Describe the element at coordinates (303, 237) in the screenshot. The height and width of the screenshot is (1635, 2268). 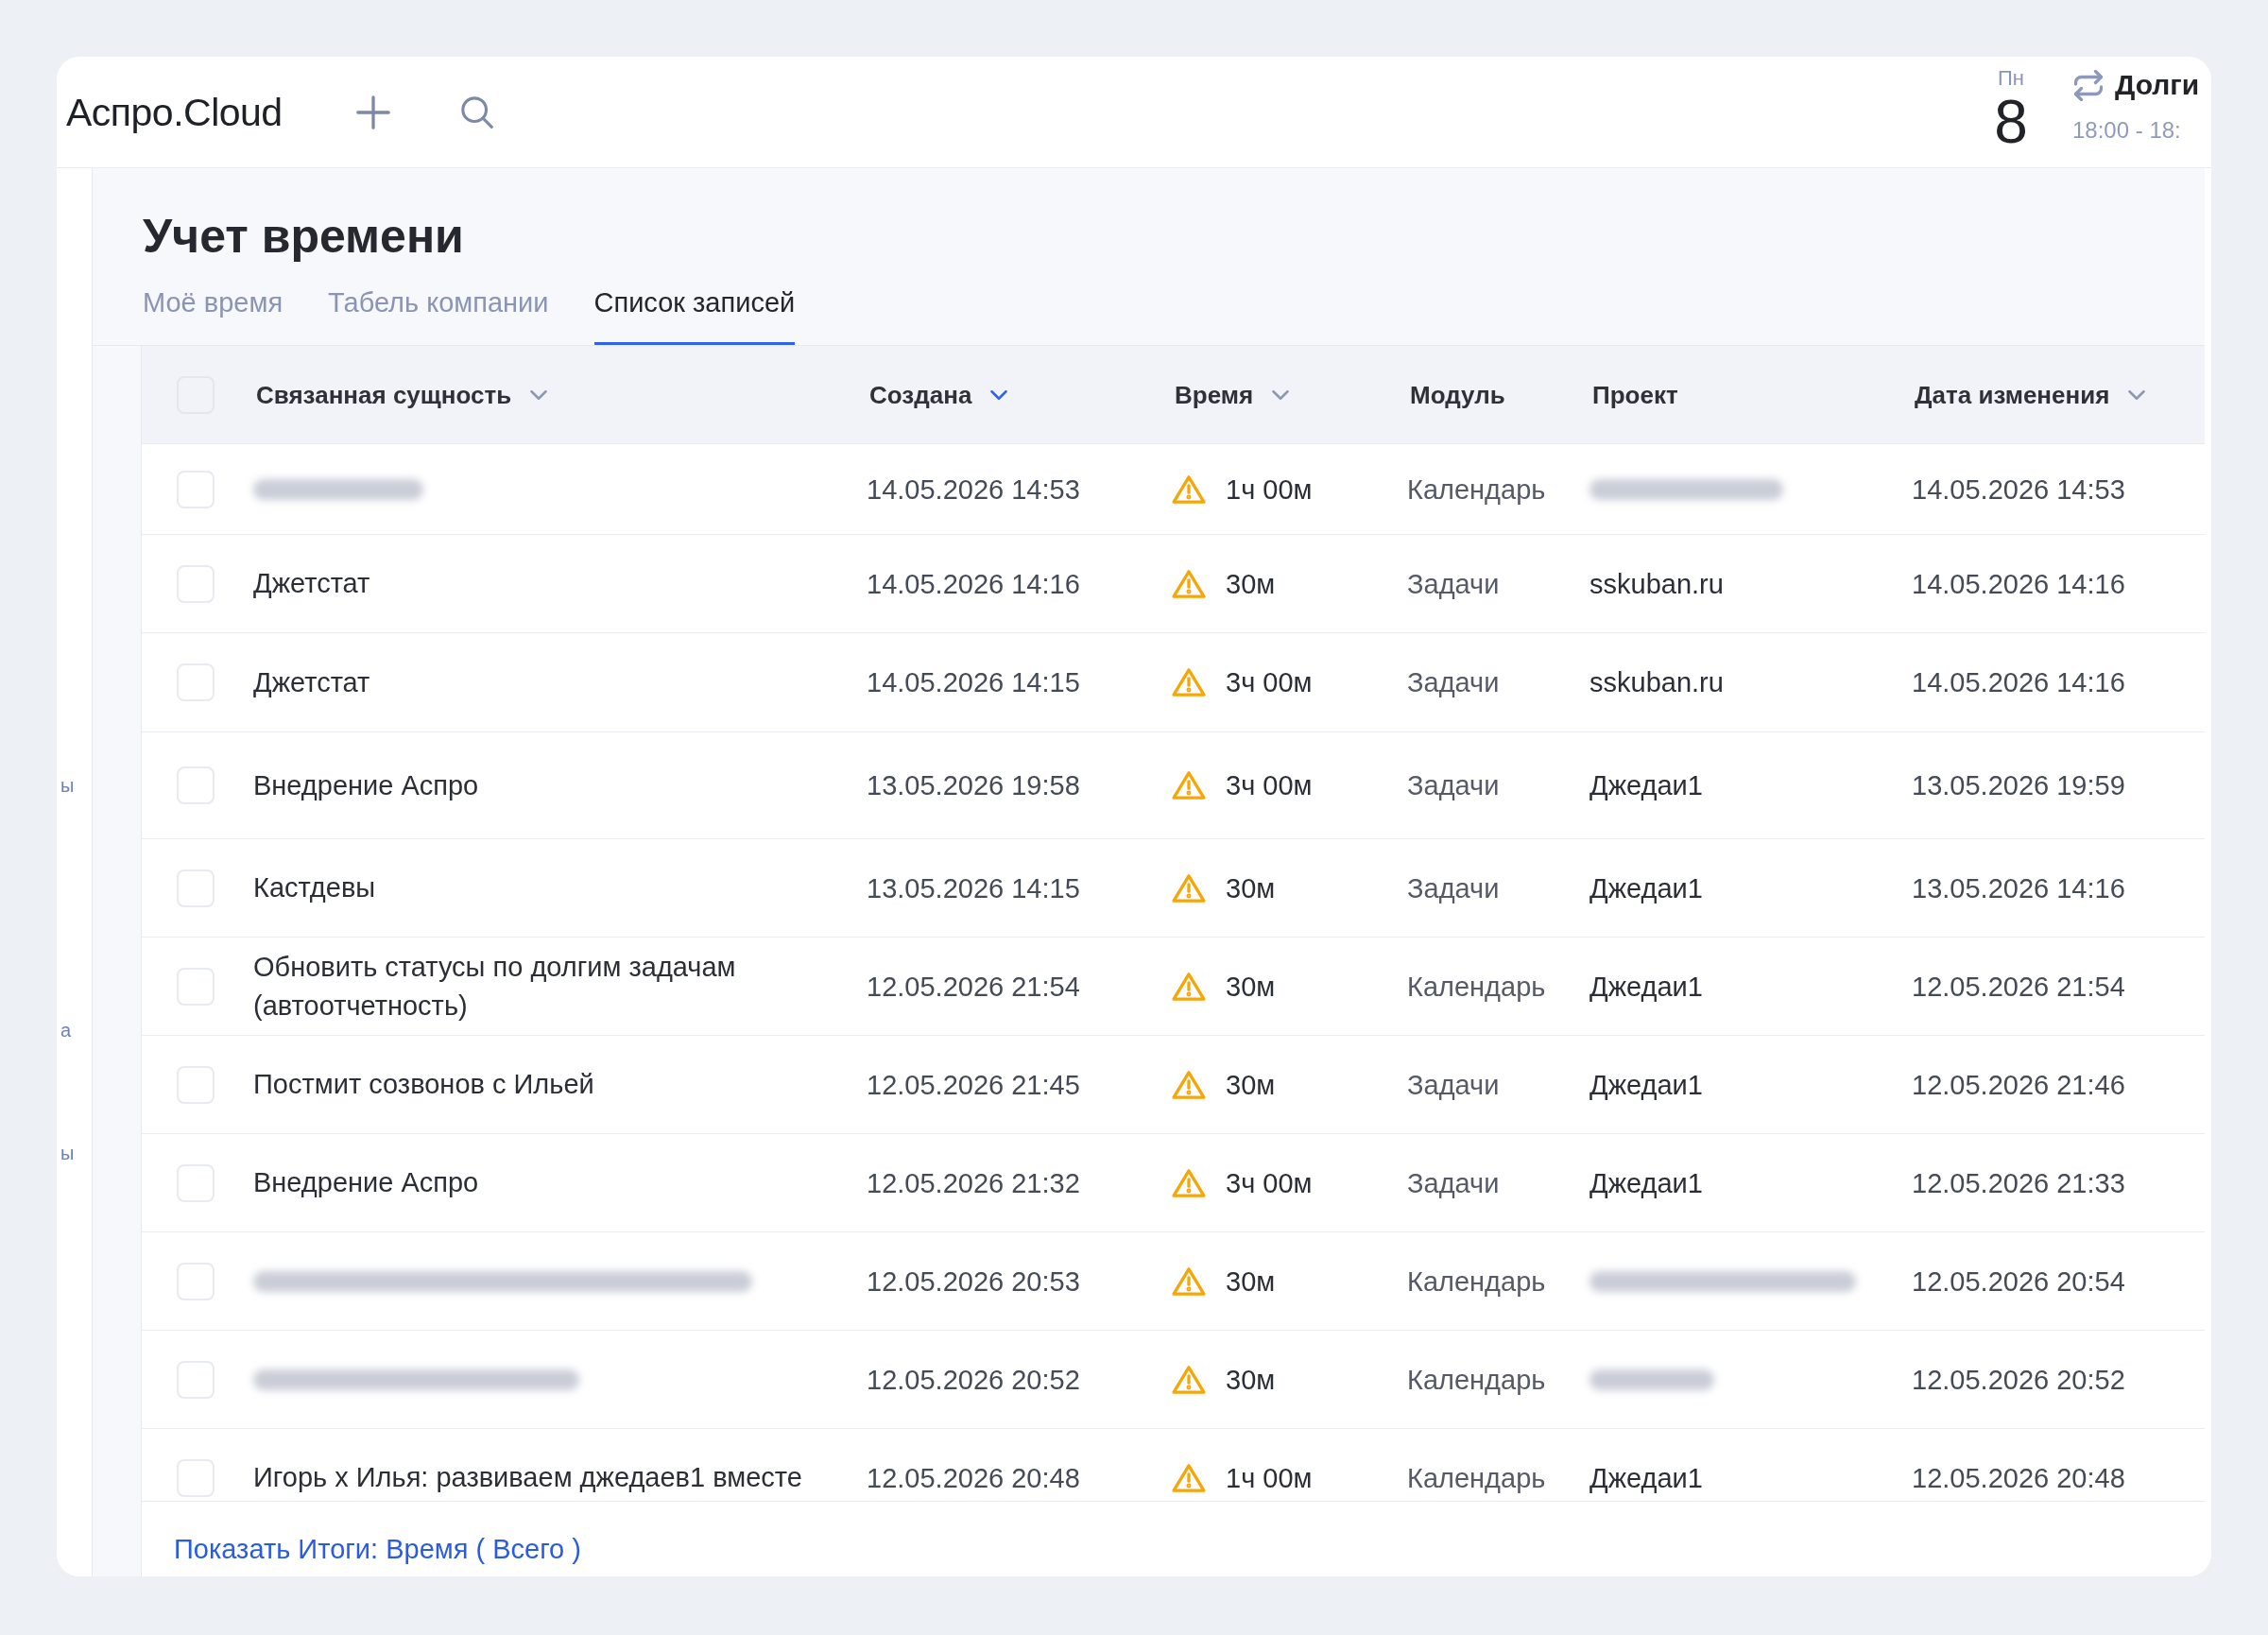
I see `page-title: Учет времени` at that location.